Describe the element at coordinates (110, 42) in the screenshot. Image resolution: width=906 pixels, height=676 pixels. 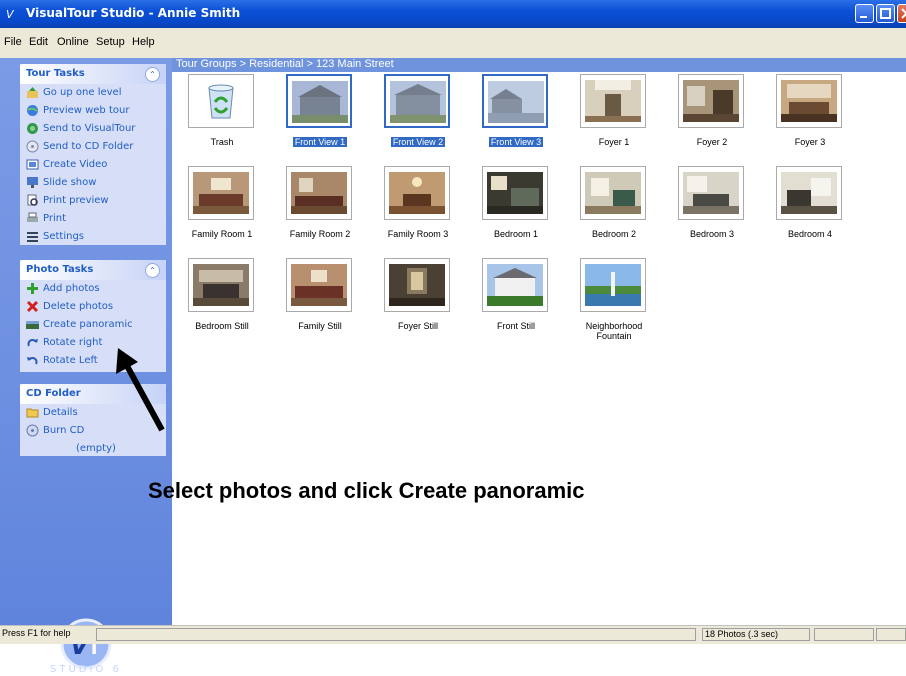
I see `menu-setup: Setup` at that location.